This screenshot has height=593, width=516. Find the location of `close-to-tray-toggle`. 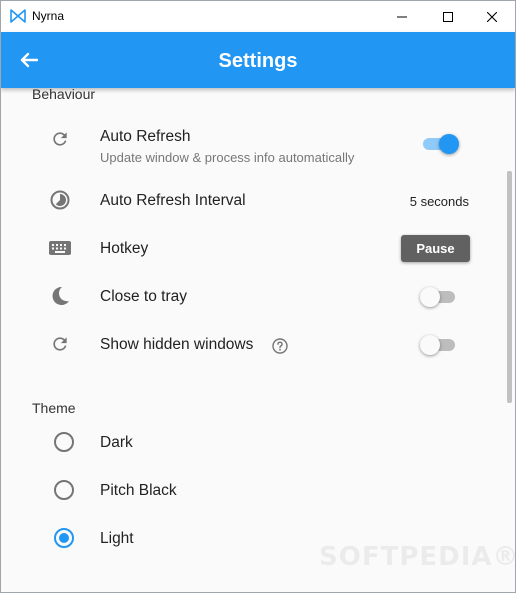

close-to-tray-toggle is located at coordinates (439, 297).